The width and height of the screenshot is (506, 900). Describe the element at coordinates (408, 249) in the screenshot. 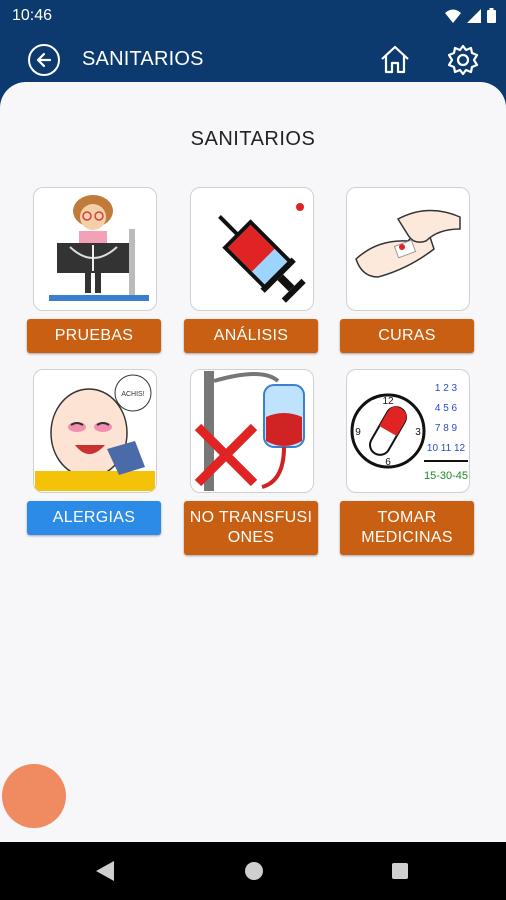

I see `bandage-icon` at that location.